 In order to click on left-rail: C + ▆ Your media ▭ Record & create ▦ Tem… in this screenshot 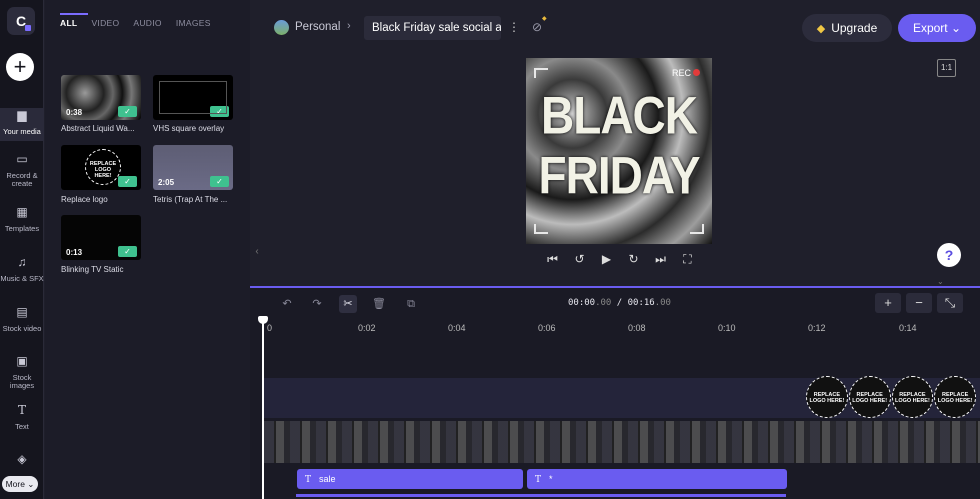, I will do `click(22, 249)`.